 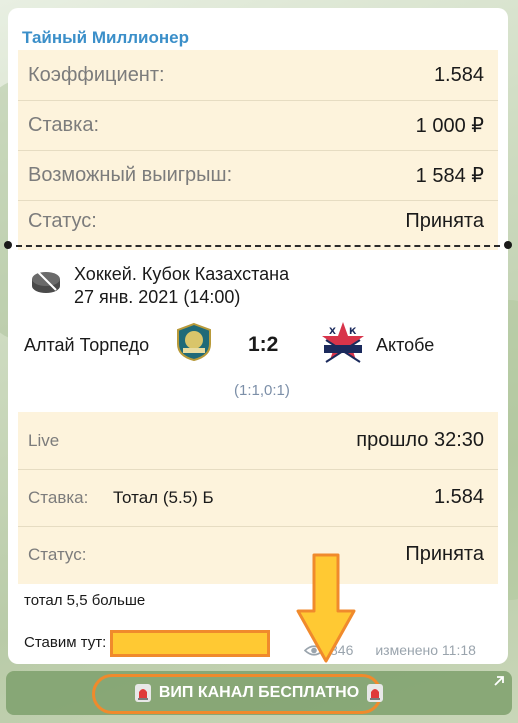 What do you see at coordinates (44, 440) in the screenshot?
I see `live-label: Live` at bounding box center [44, 440].